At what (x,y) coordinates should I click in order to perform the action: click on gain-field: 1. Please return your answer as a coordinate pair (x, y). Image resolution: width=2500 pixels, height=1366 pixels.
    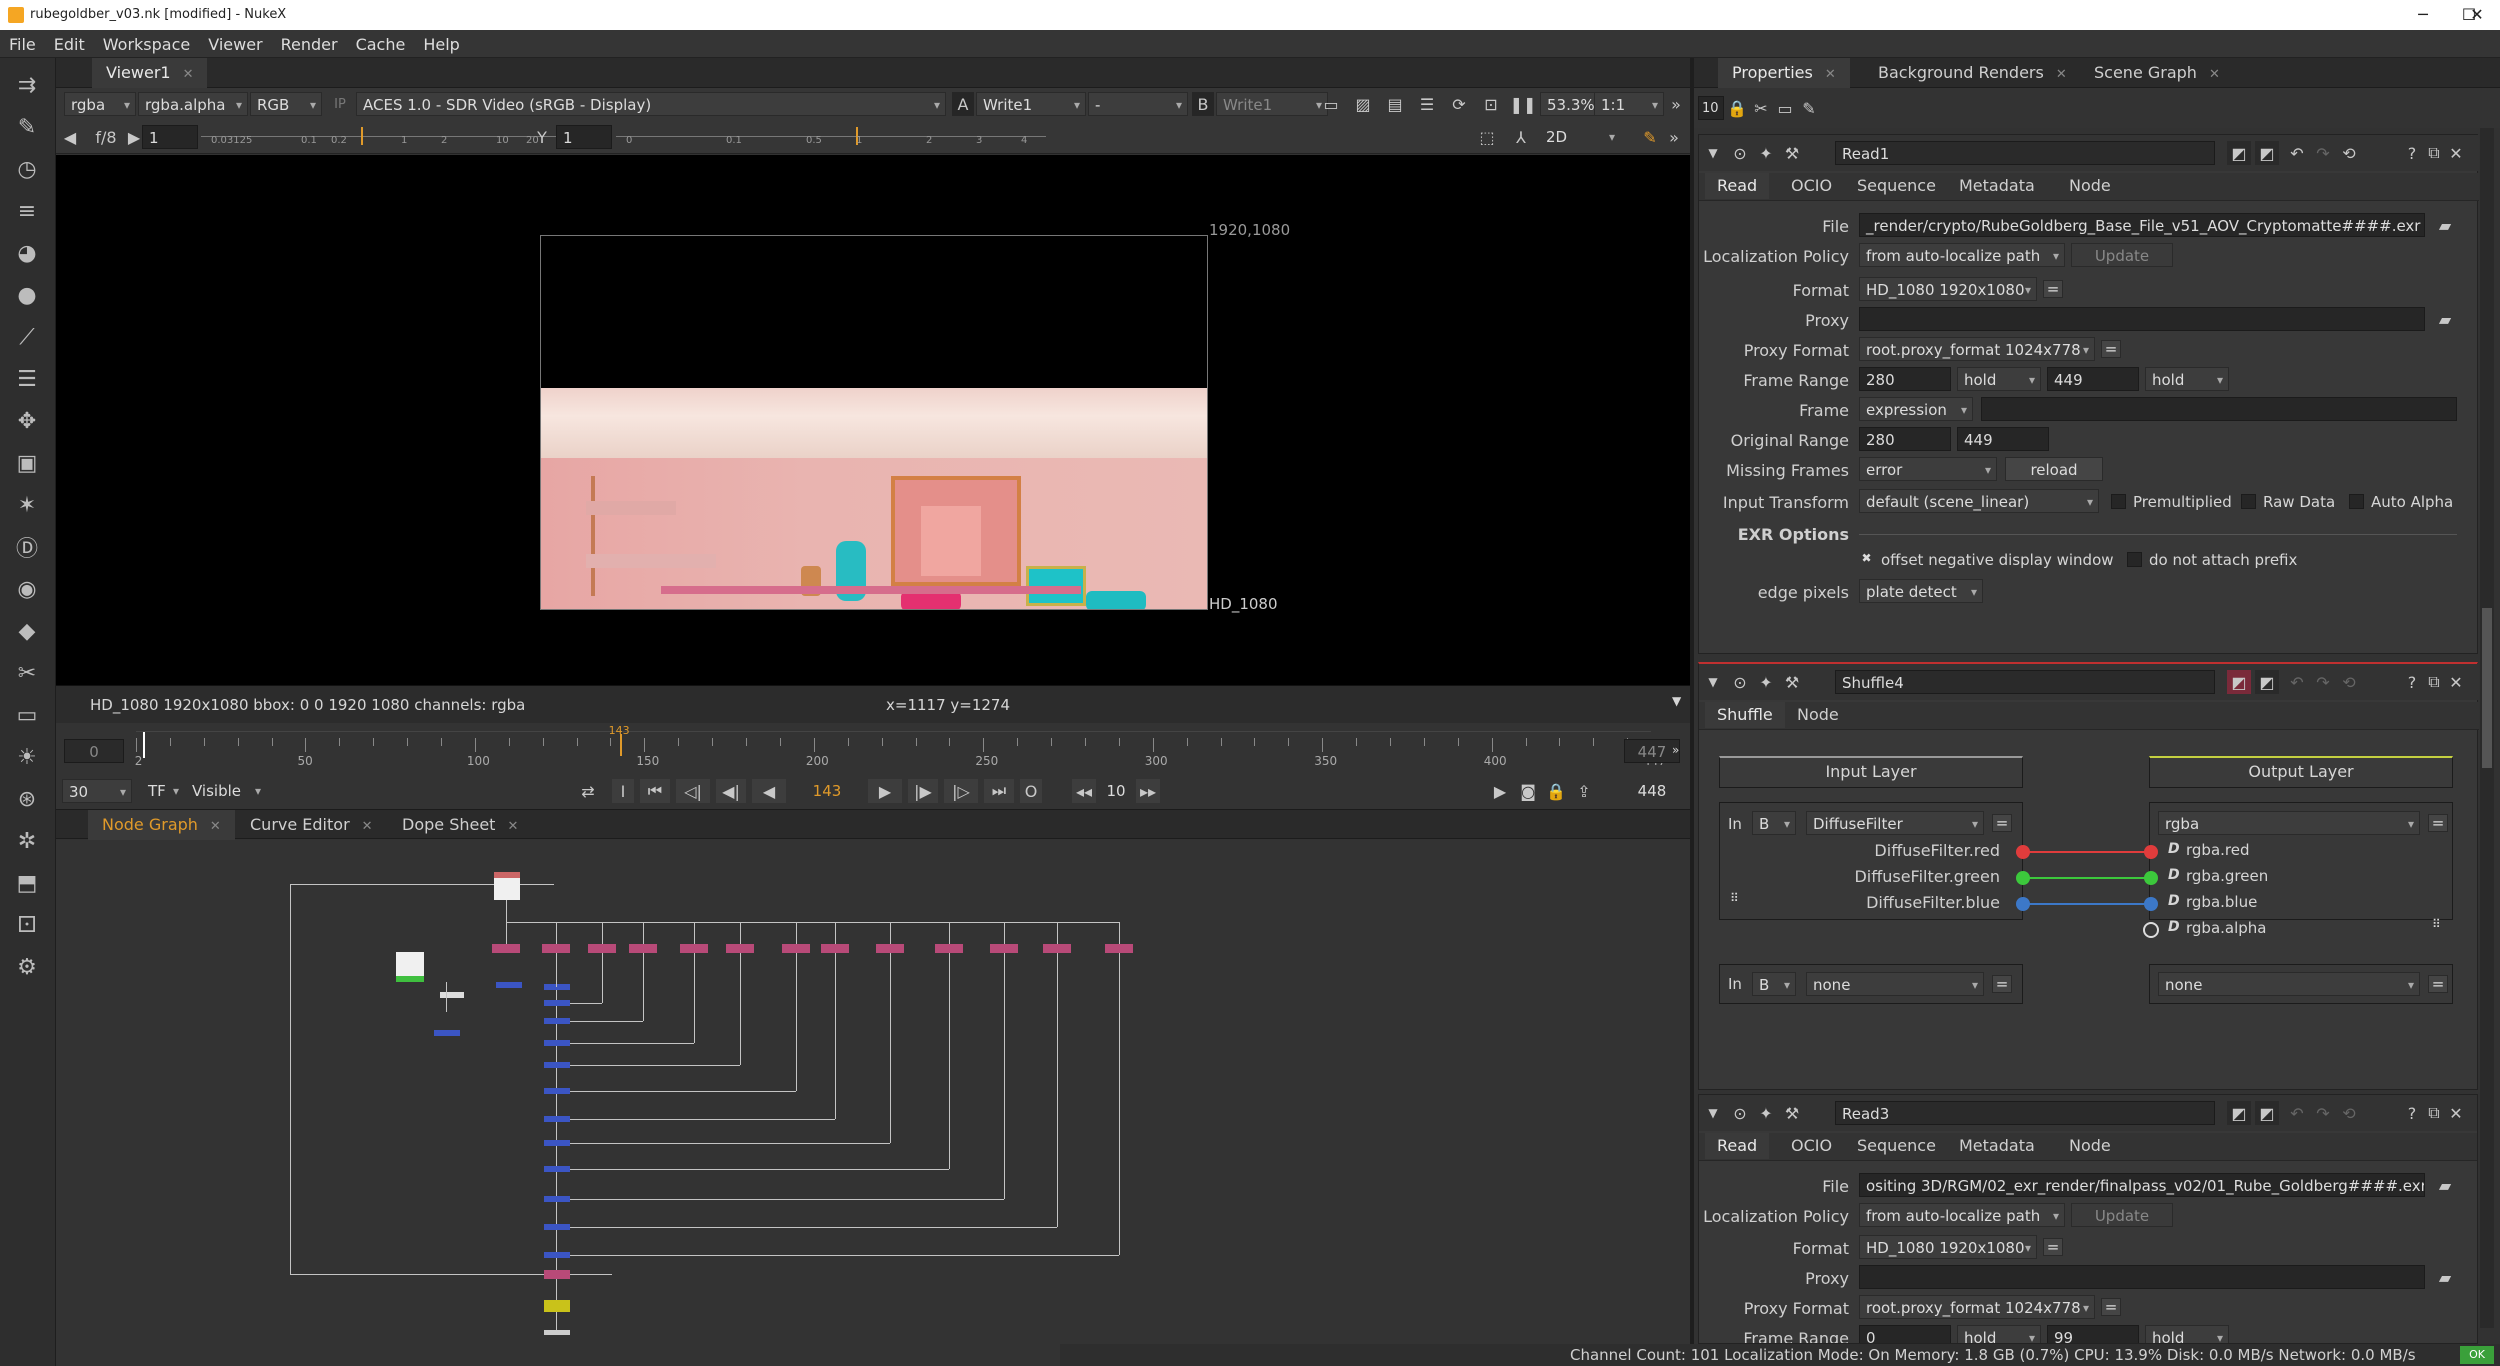
    Looking at the image, I should click on (170, 137).